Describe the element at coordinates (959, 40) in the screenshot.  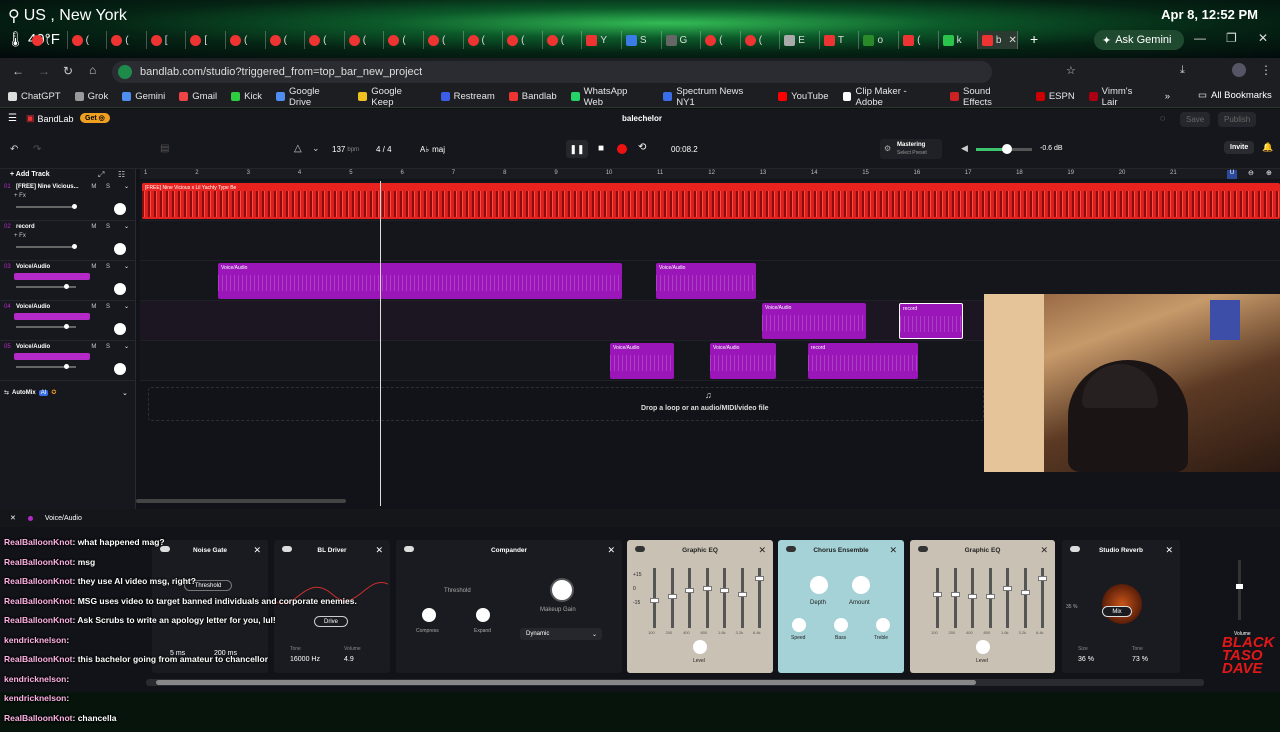
I see `browser-tab: k` at that location.